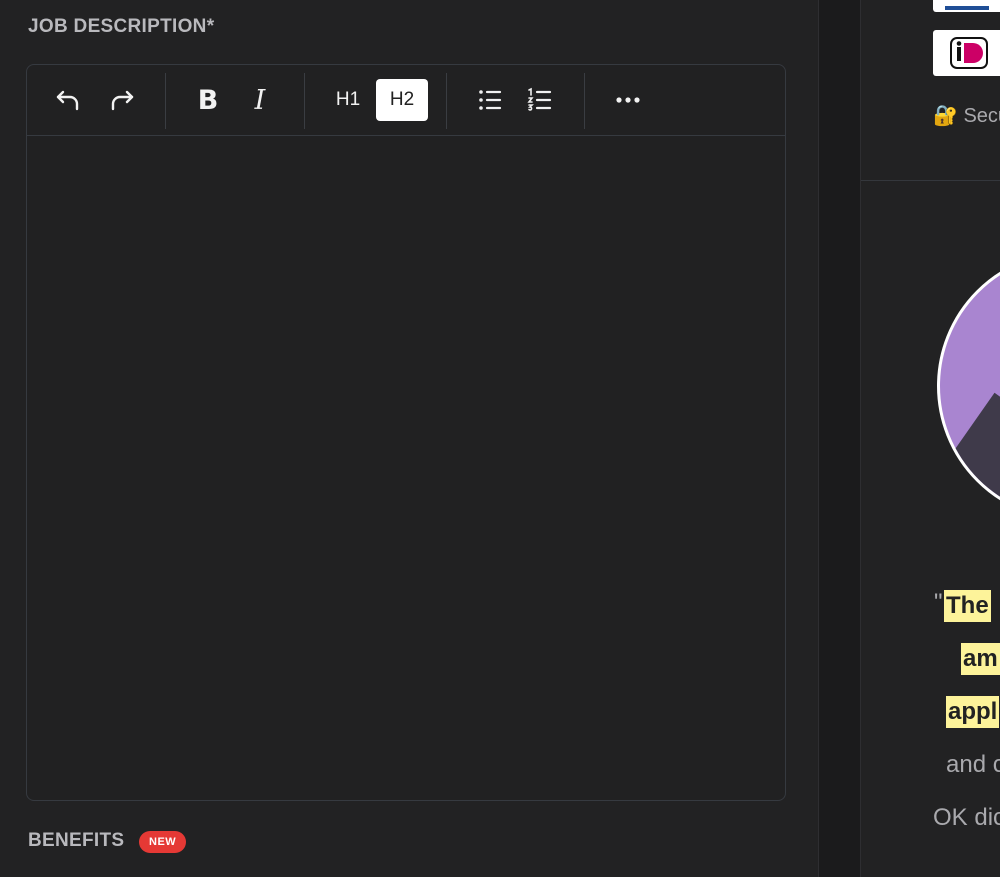 Image resolution: width=1000 pixels, height=877 pixels. I want to click on italic-button: I, so click(260, 100).